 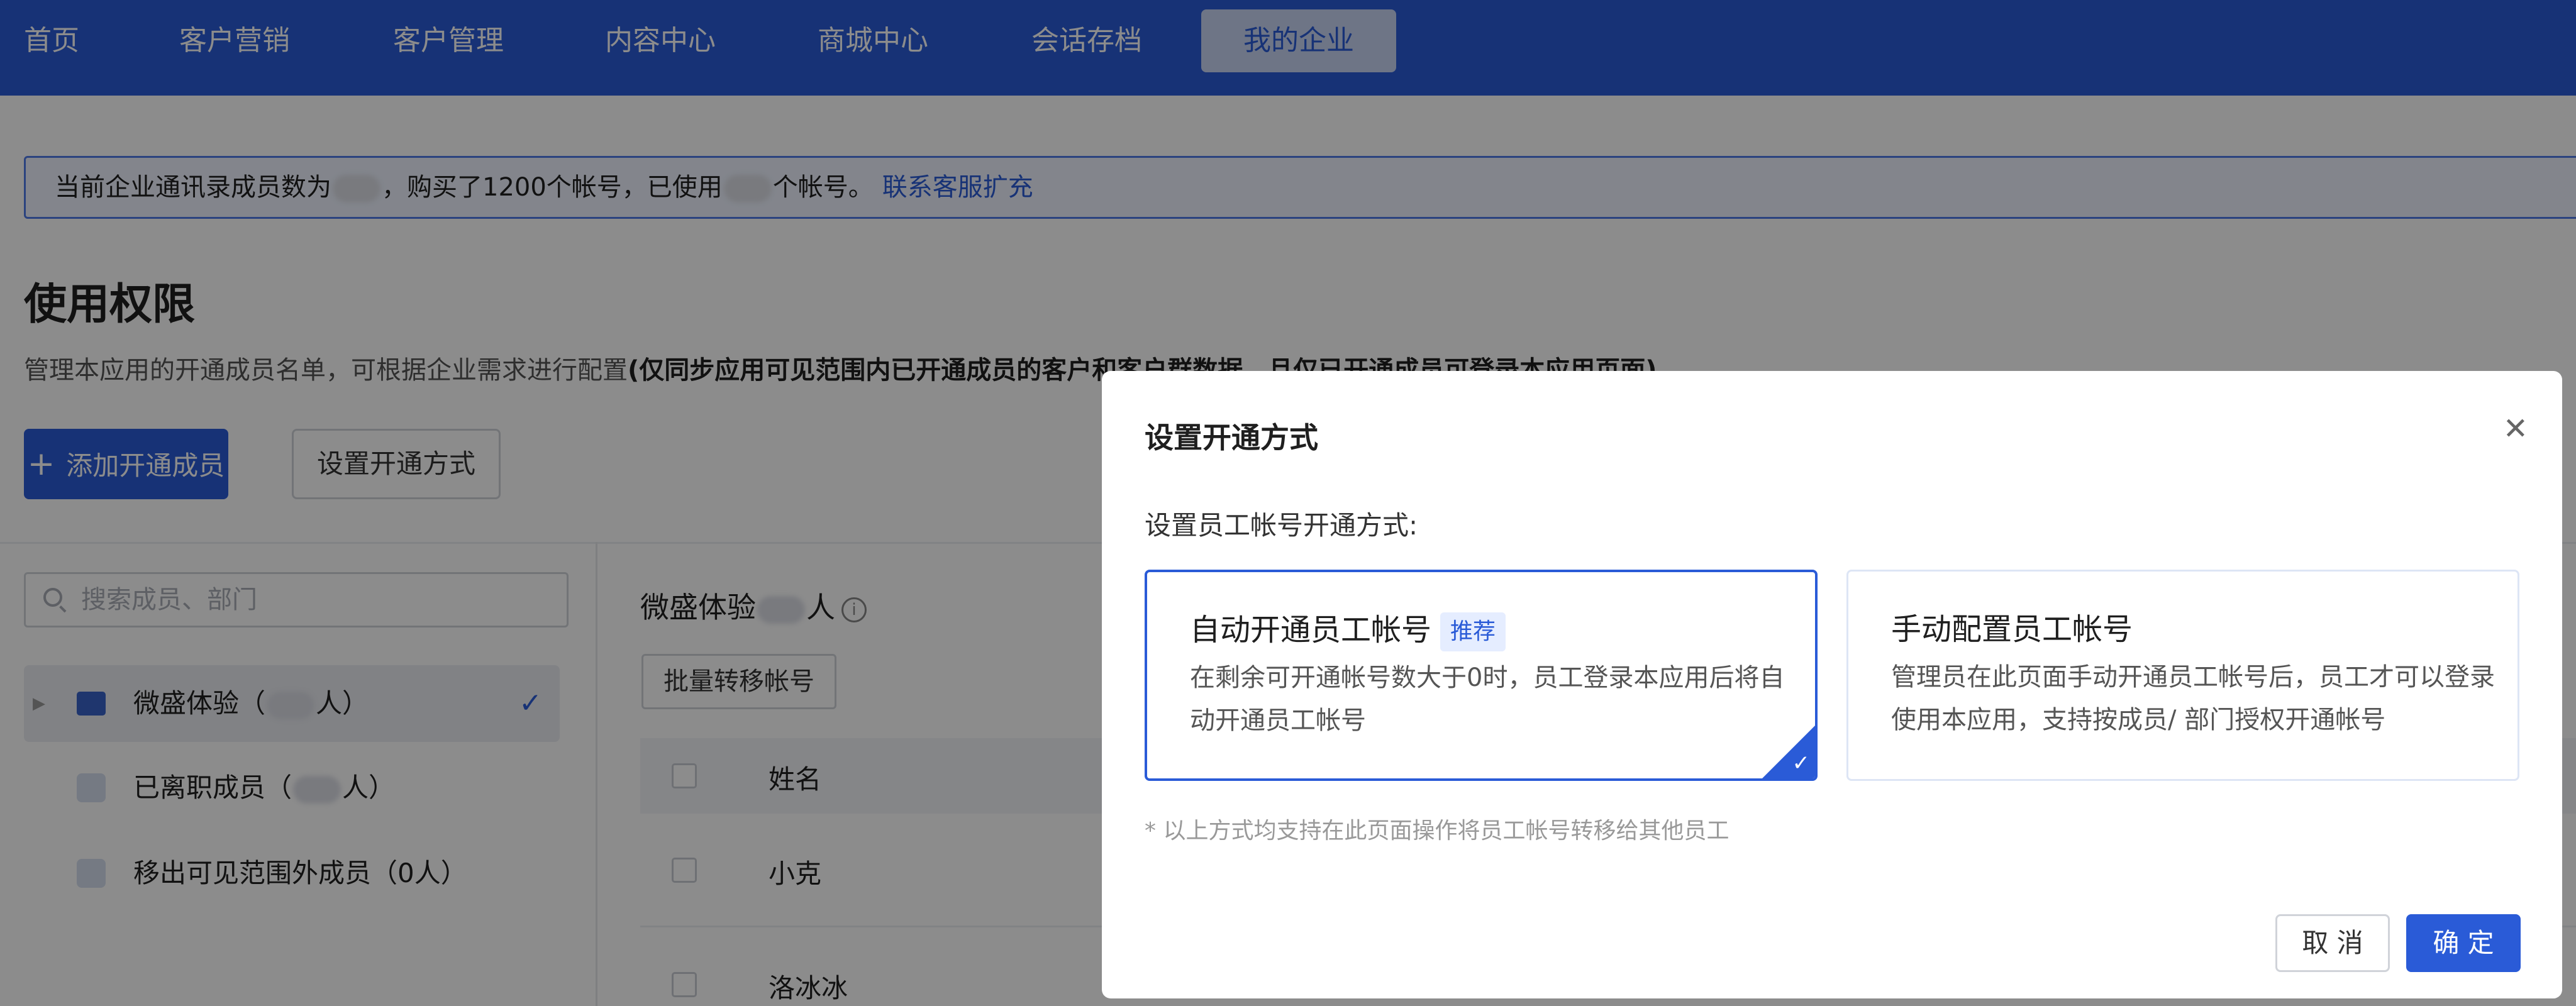 I want to click on cancel-button: 取 消, so click(x=2332, y=943).